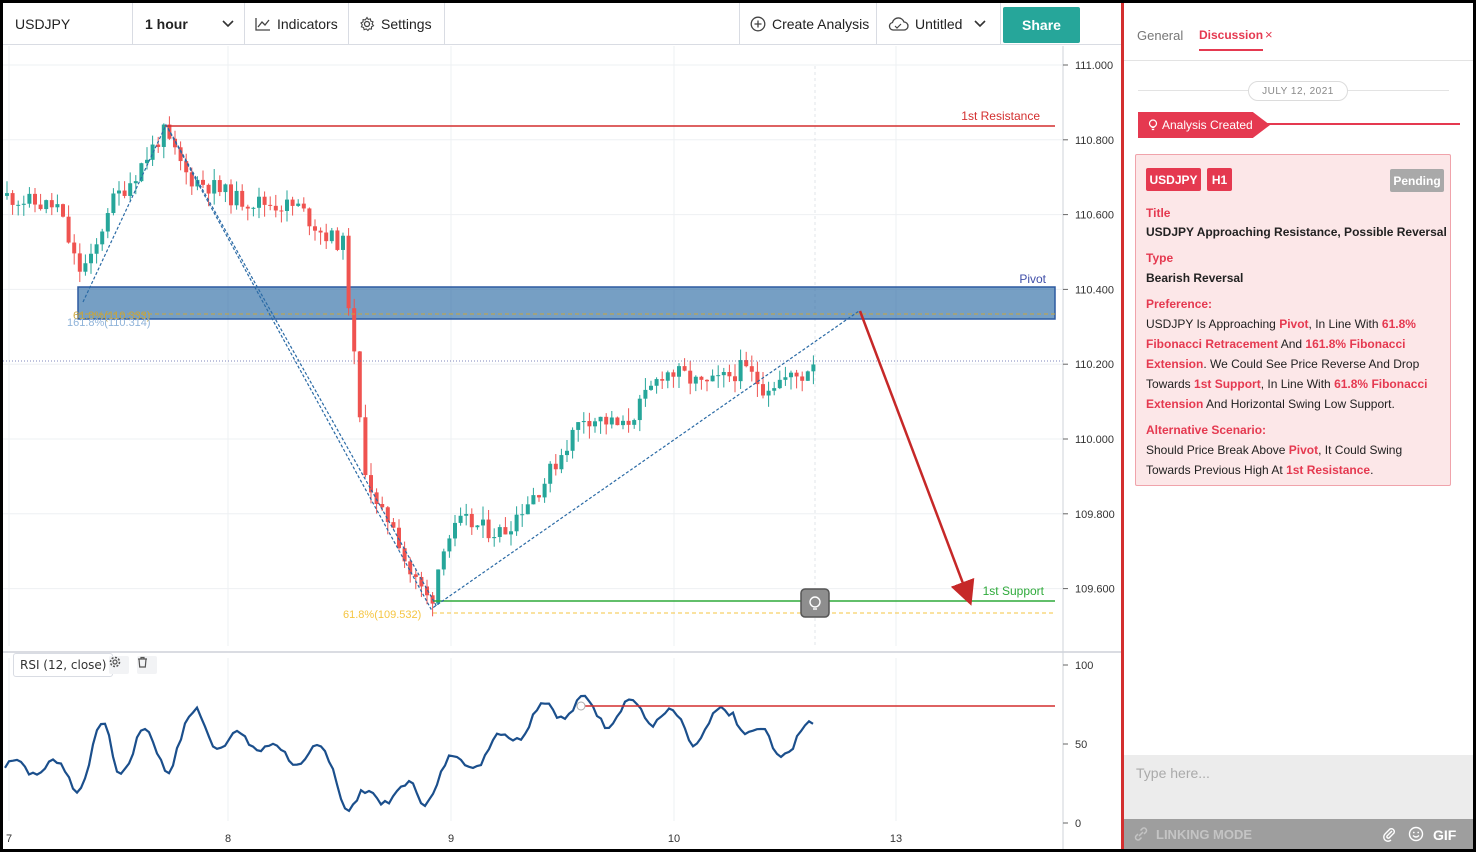 This screenshot has height=852, width=1476. What do you see at coordinates (189, 24) in the screenshot?
I see `interval-dropdown: 1 hour` at bounding box center [189, 24].